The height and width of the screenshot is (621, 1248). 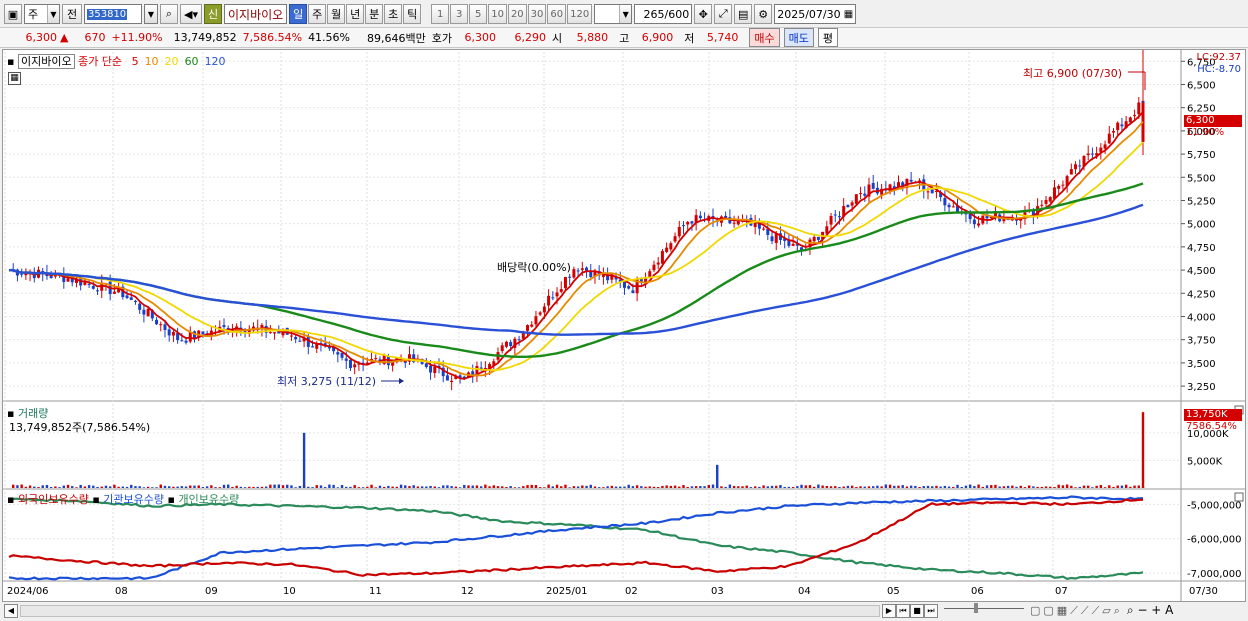 I want to click on interval-input: ▼, so click(x=613, y=14).